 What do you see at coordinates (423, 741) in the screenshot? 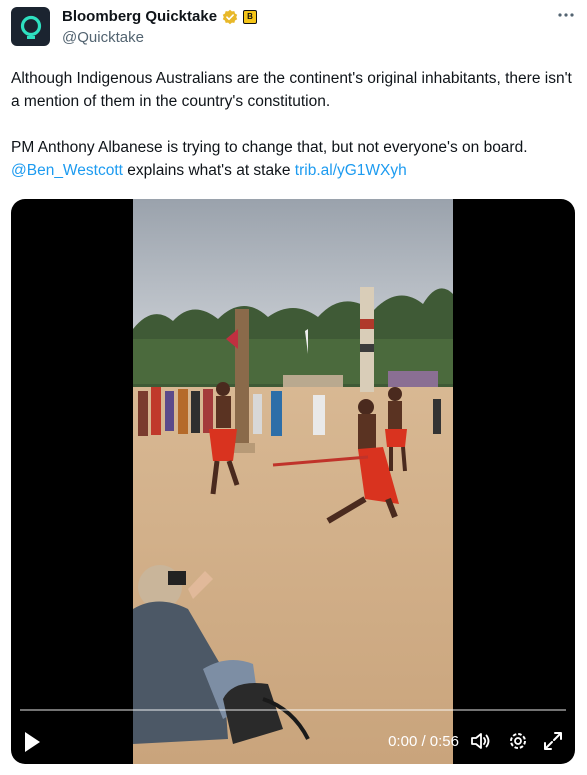
I see `video-time: 0:00 / 0:56` at bounding box center [423, 741].